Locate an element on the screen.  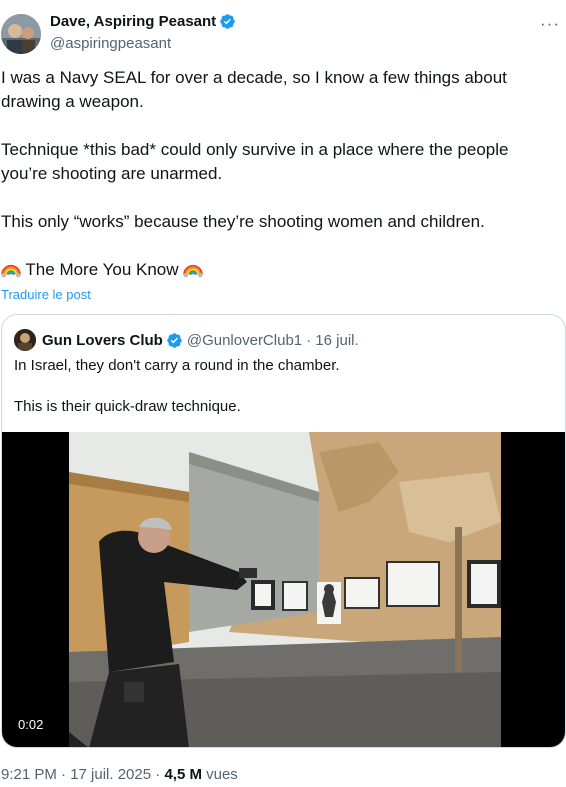
translate-post-link: Traduire le post is located at coordinates (46, 294).